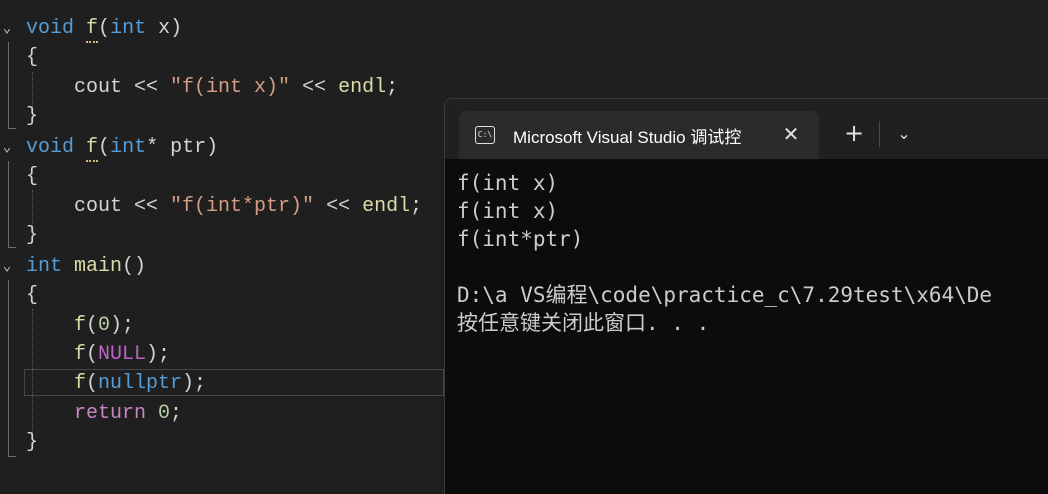 This screenshot has height=494, width=1048. I want to click on terminal-icon: C:\, so click(485, 135).